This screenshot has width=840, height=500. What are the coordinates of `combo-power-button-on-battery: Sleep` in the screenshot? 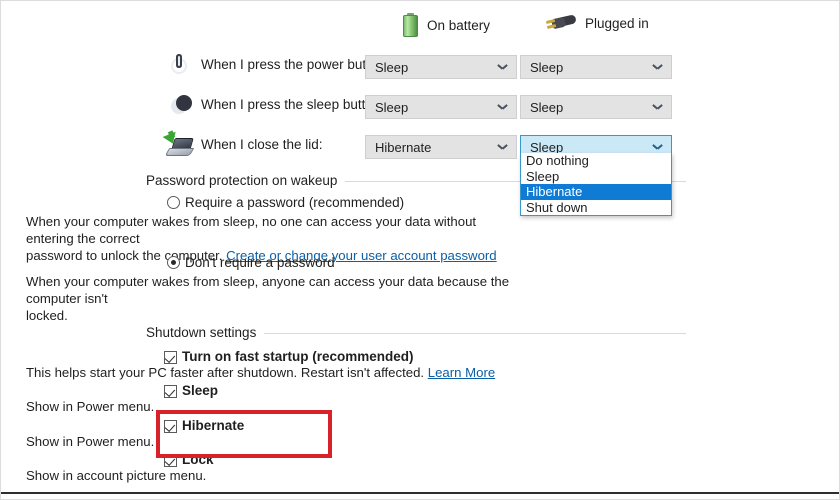 It's located at (441, 67).